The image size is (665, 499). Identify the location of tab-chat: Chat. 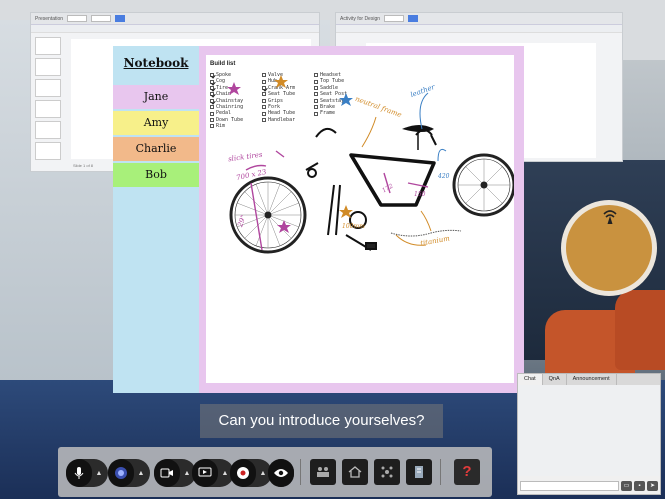
(530, 379).